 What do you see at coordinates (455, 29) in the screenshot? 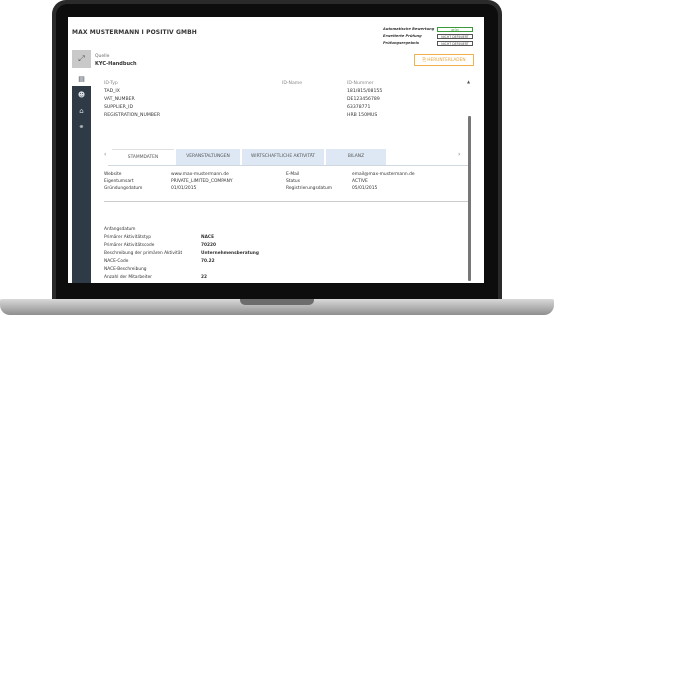
I see `status-badge: grün` at bounding box center [455, 29].